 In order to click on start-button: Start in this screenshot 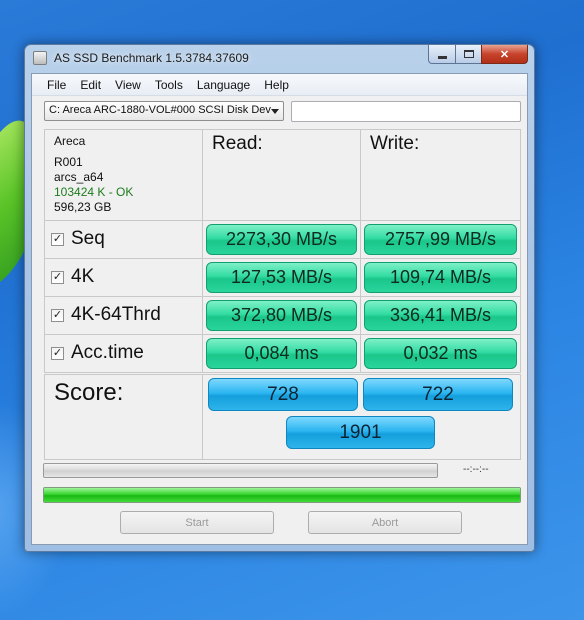, I will do `click(197, 522)`.